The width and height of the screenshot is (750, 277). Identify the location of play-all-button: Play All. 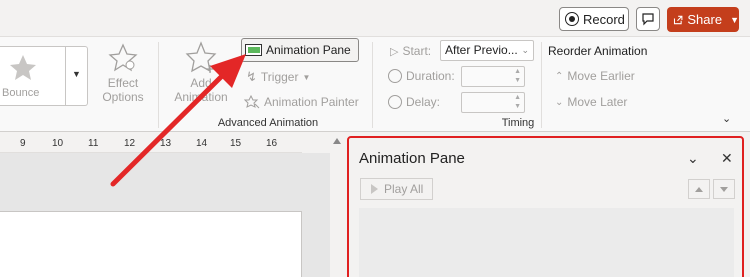
(396, 189).